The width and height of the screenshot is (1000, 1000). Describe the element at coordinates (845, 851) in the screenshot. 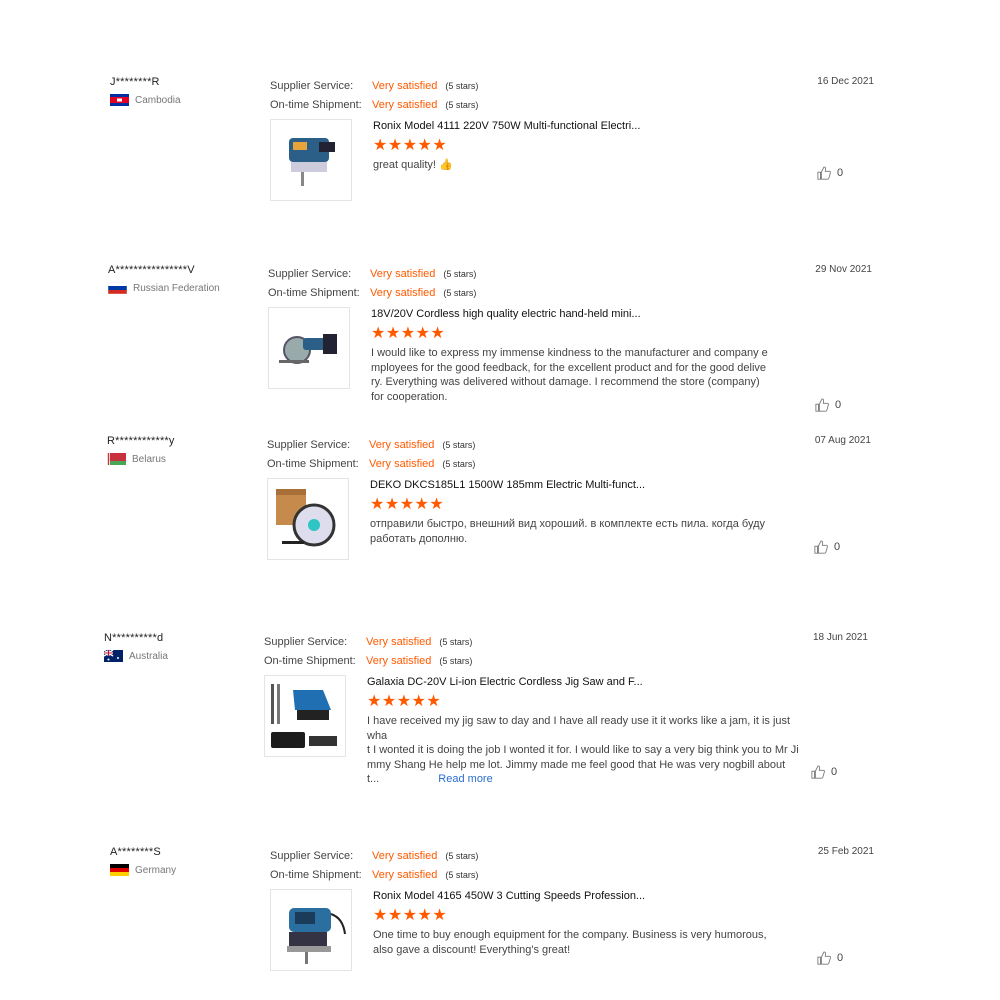

I see `review-date: 25 Feb 2021` at that location.